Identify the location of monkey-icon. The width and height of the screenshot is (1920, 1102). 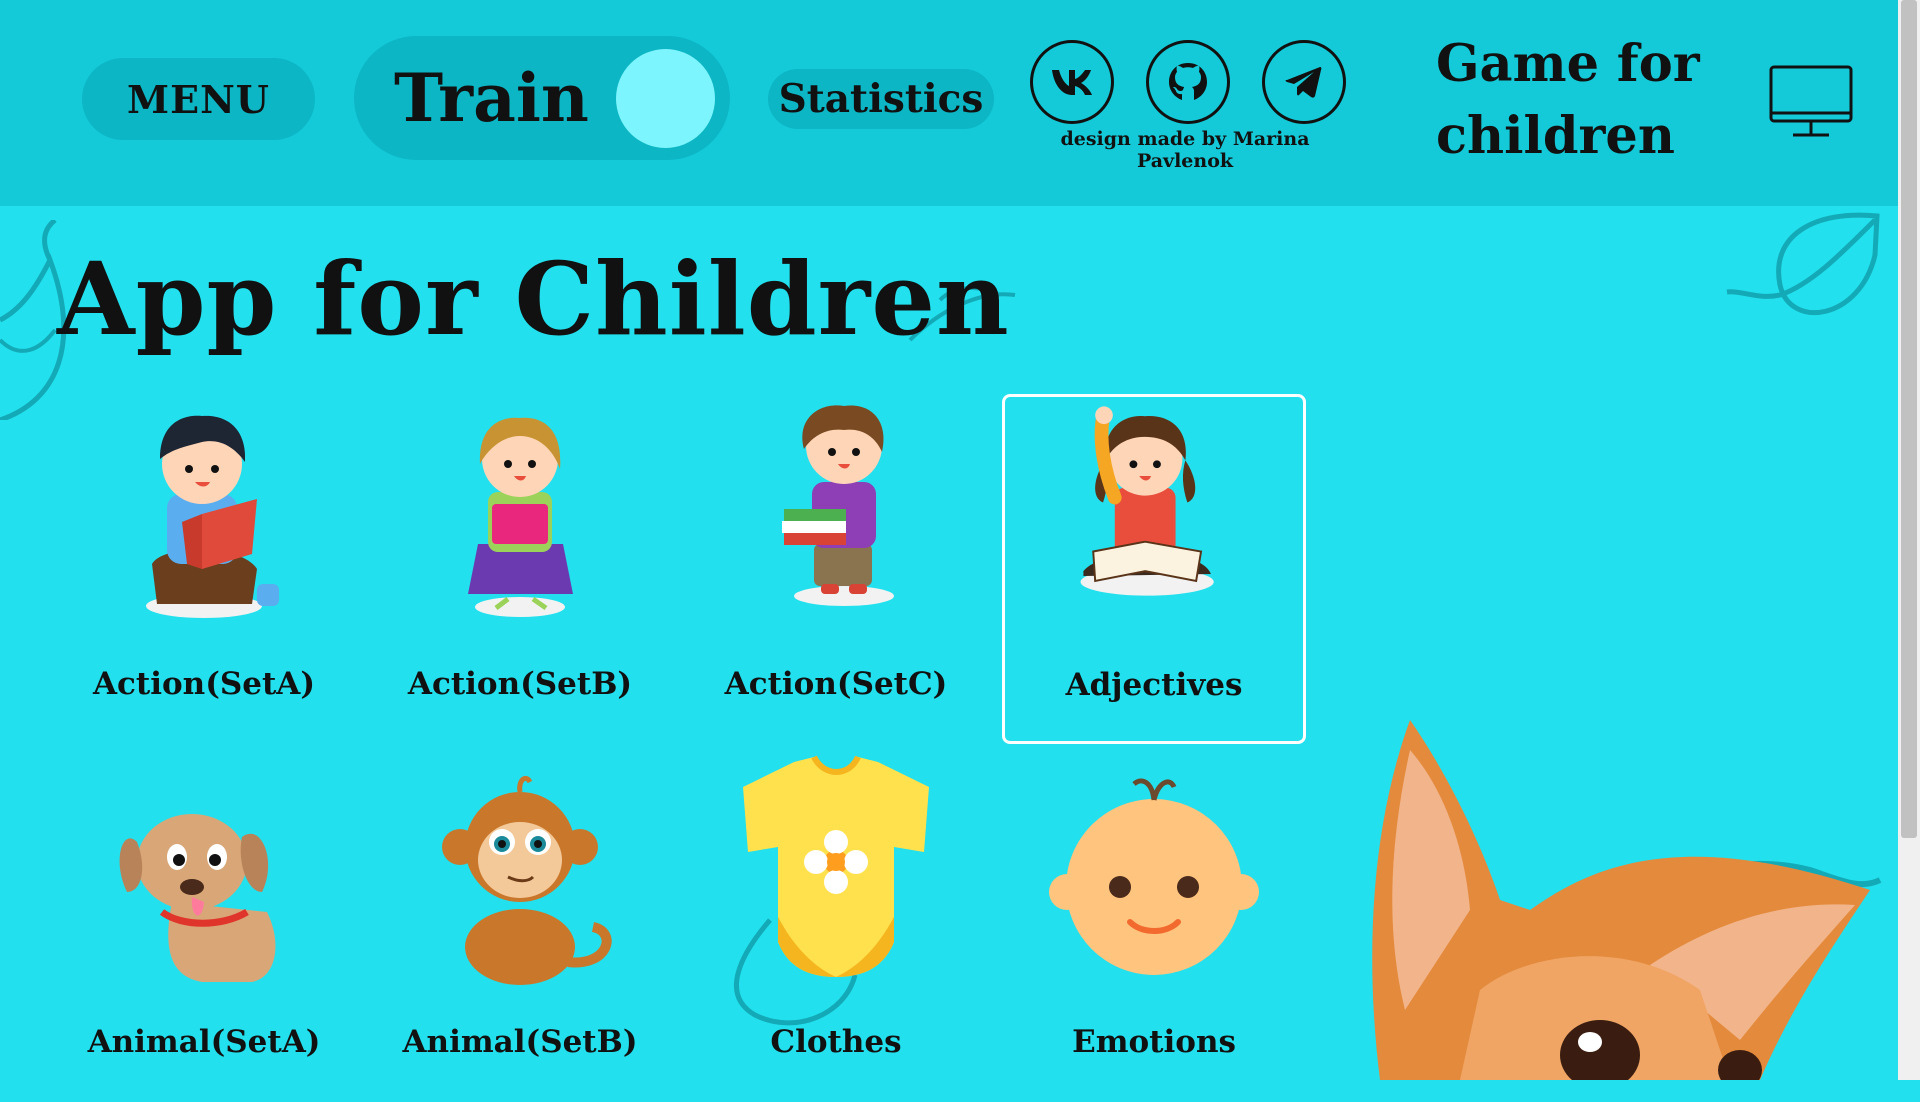
(527, 880).